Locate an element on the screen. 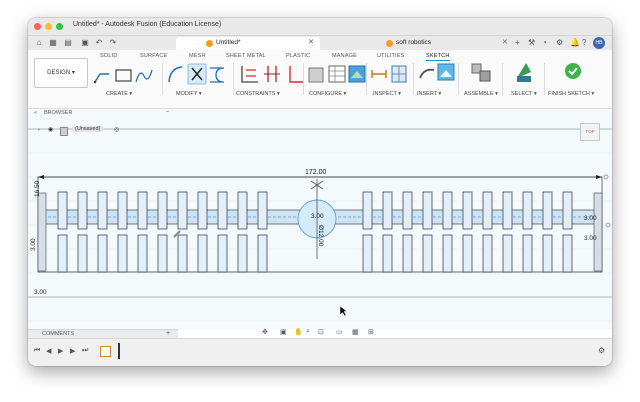 The width and height of the screenshot is (640, 402). redo-icon: ↷ is located at coordinates (113, 43).